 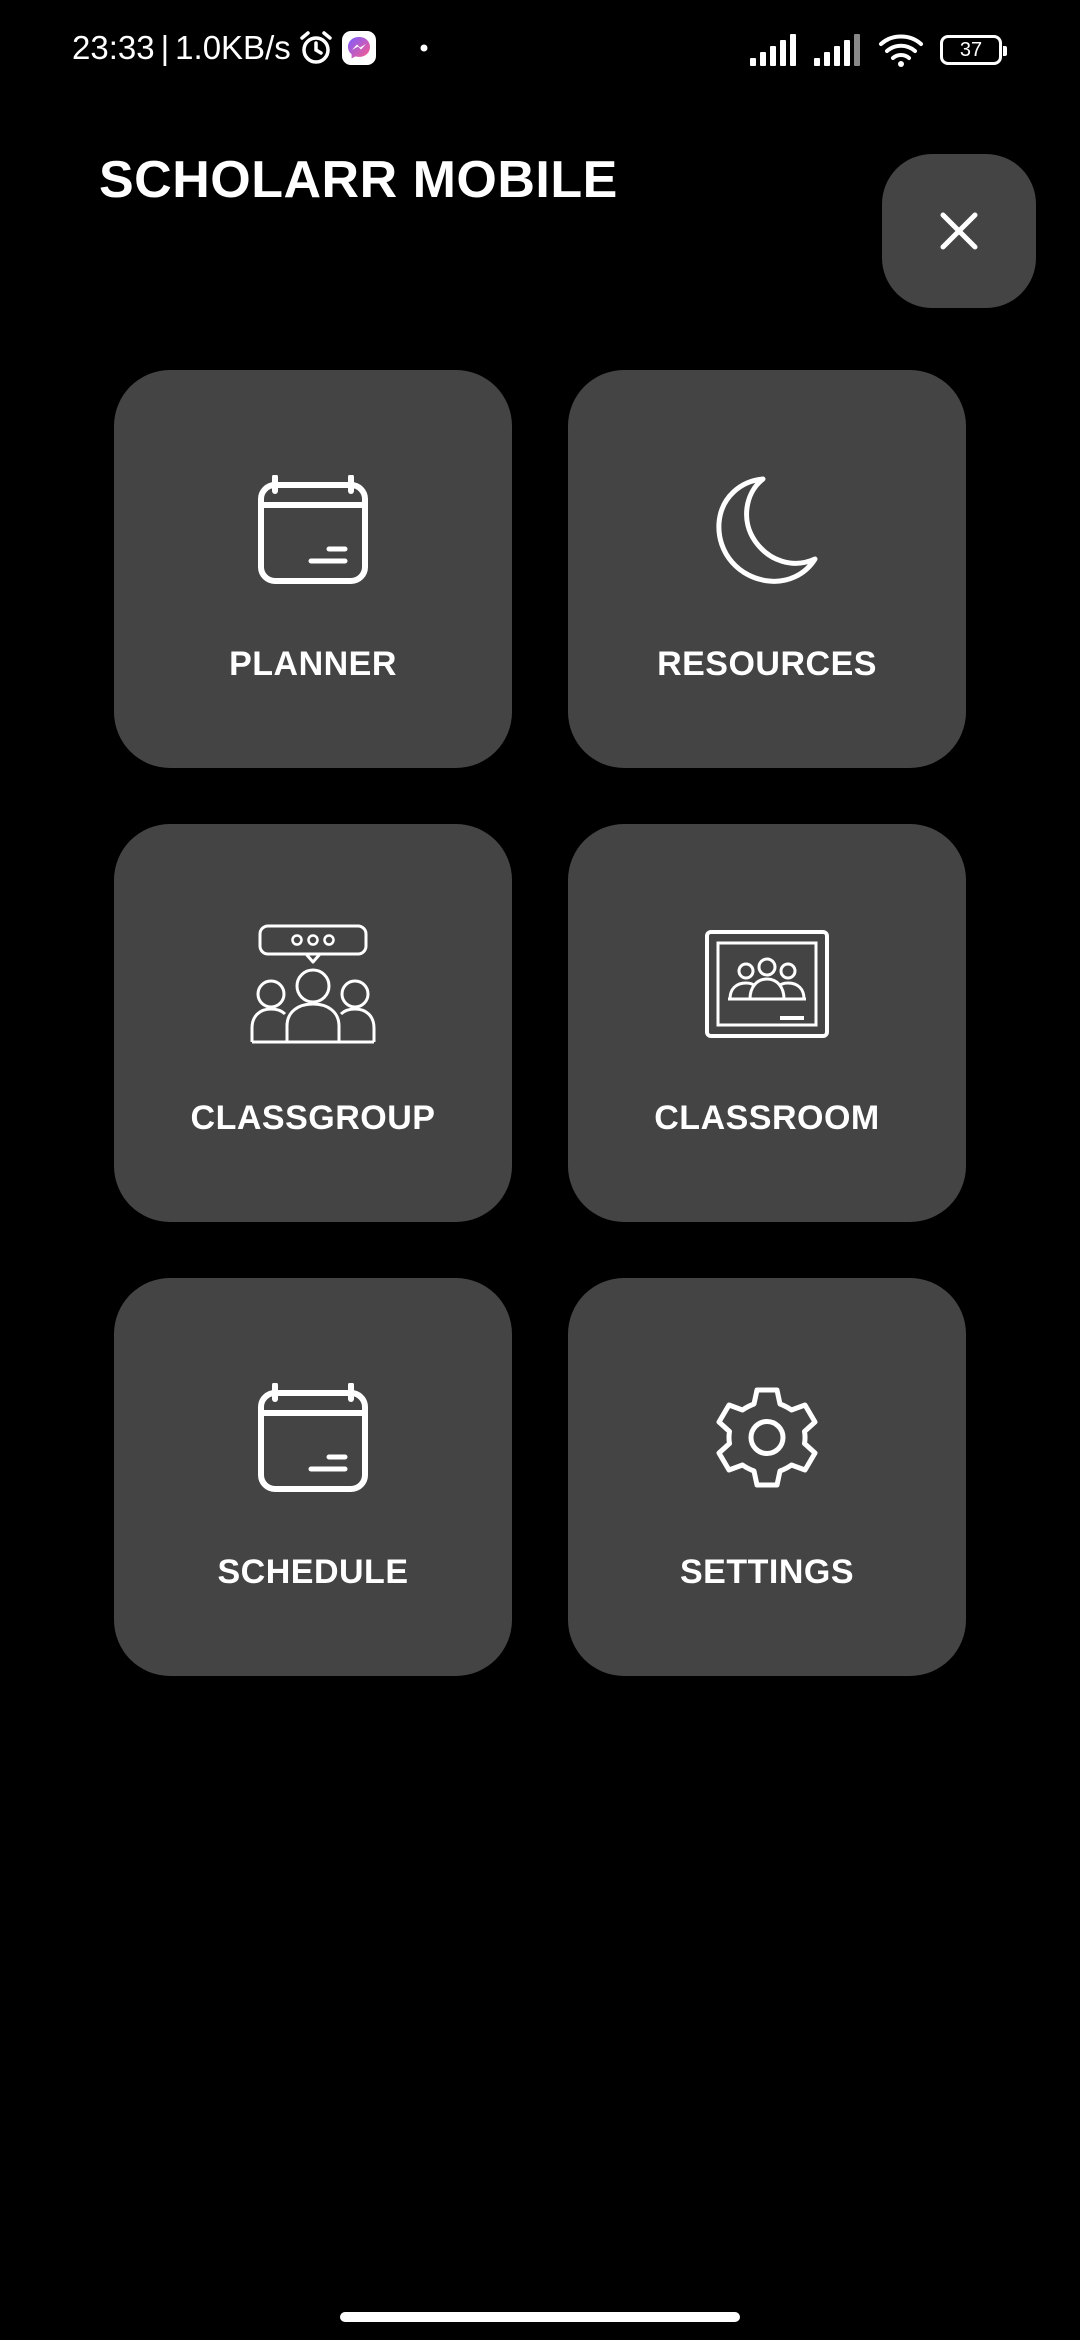 I want to click on classroom-tile: CLASSROOM, so click(x=767, y=1023).